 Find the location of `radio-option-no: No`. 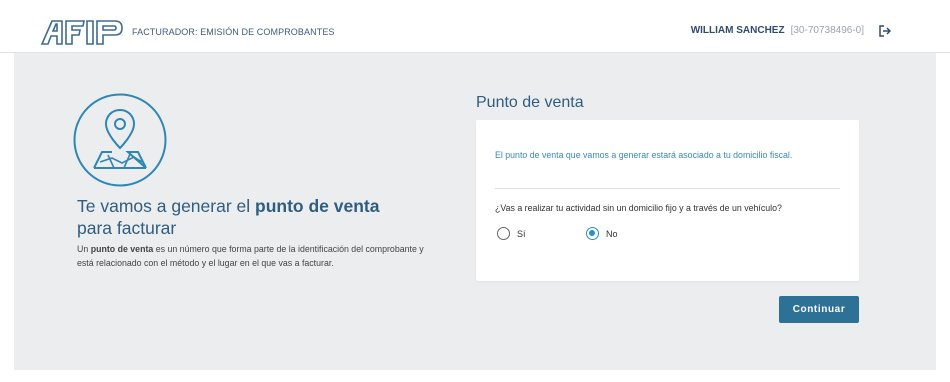

radio-option-no: No is located at coordinates (602, 233).